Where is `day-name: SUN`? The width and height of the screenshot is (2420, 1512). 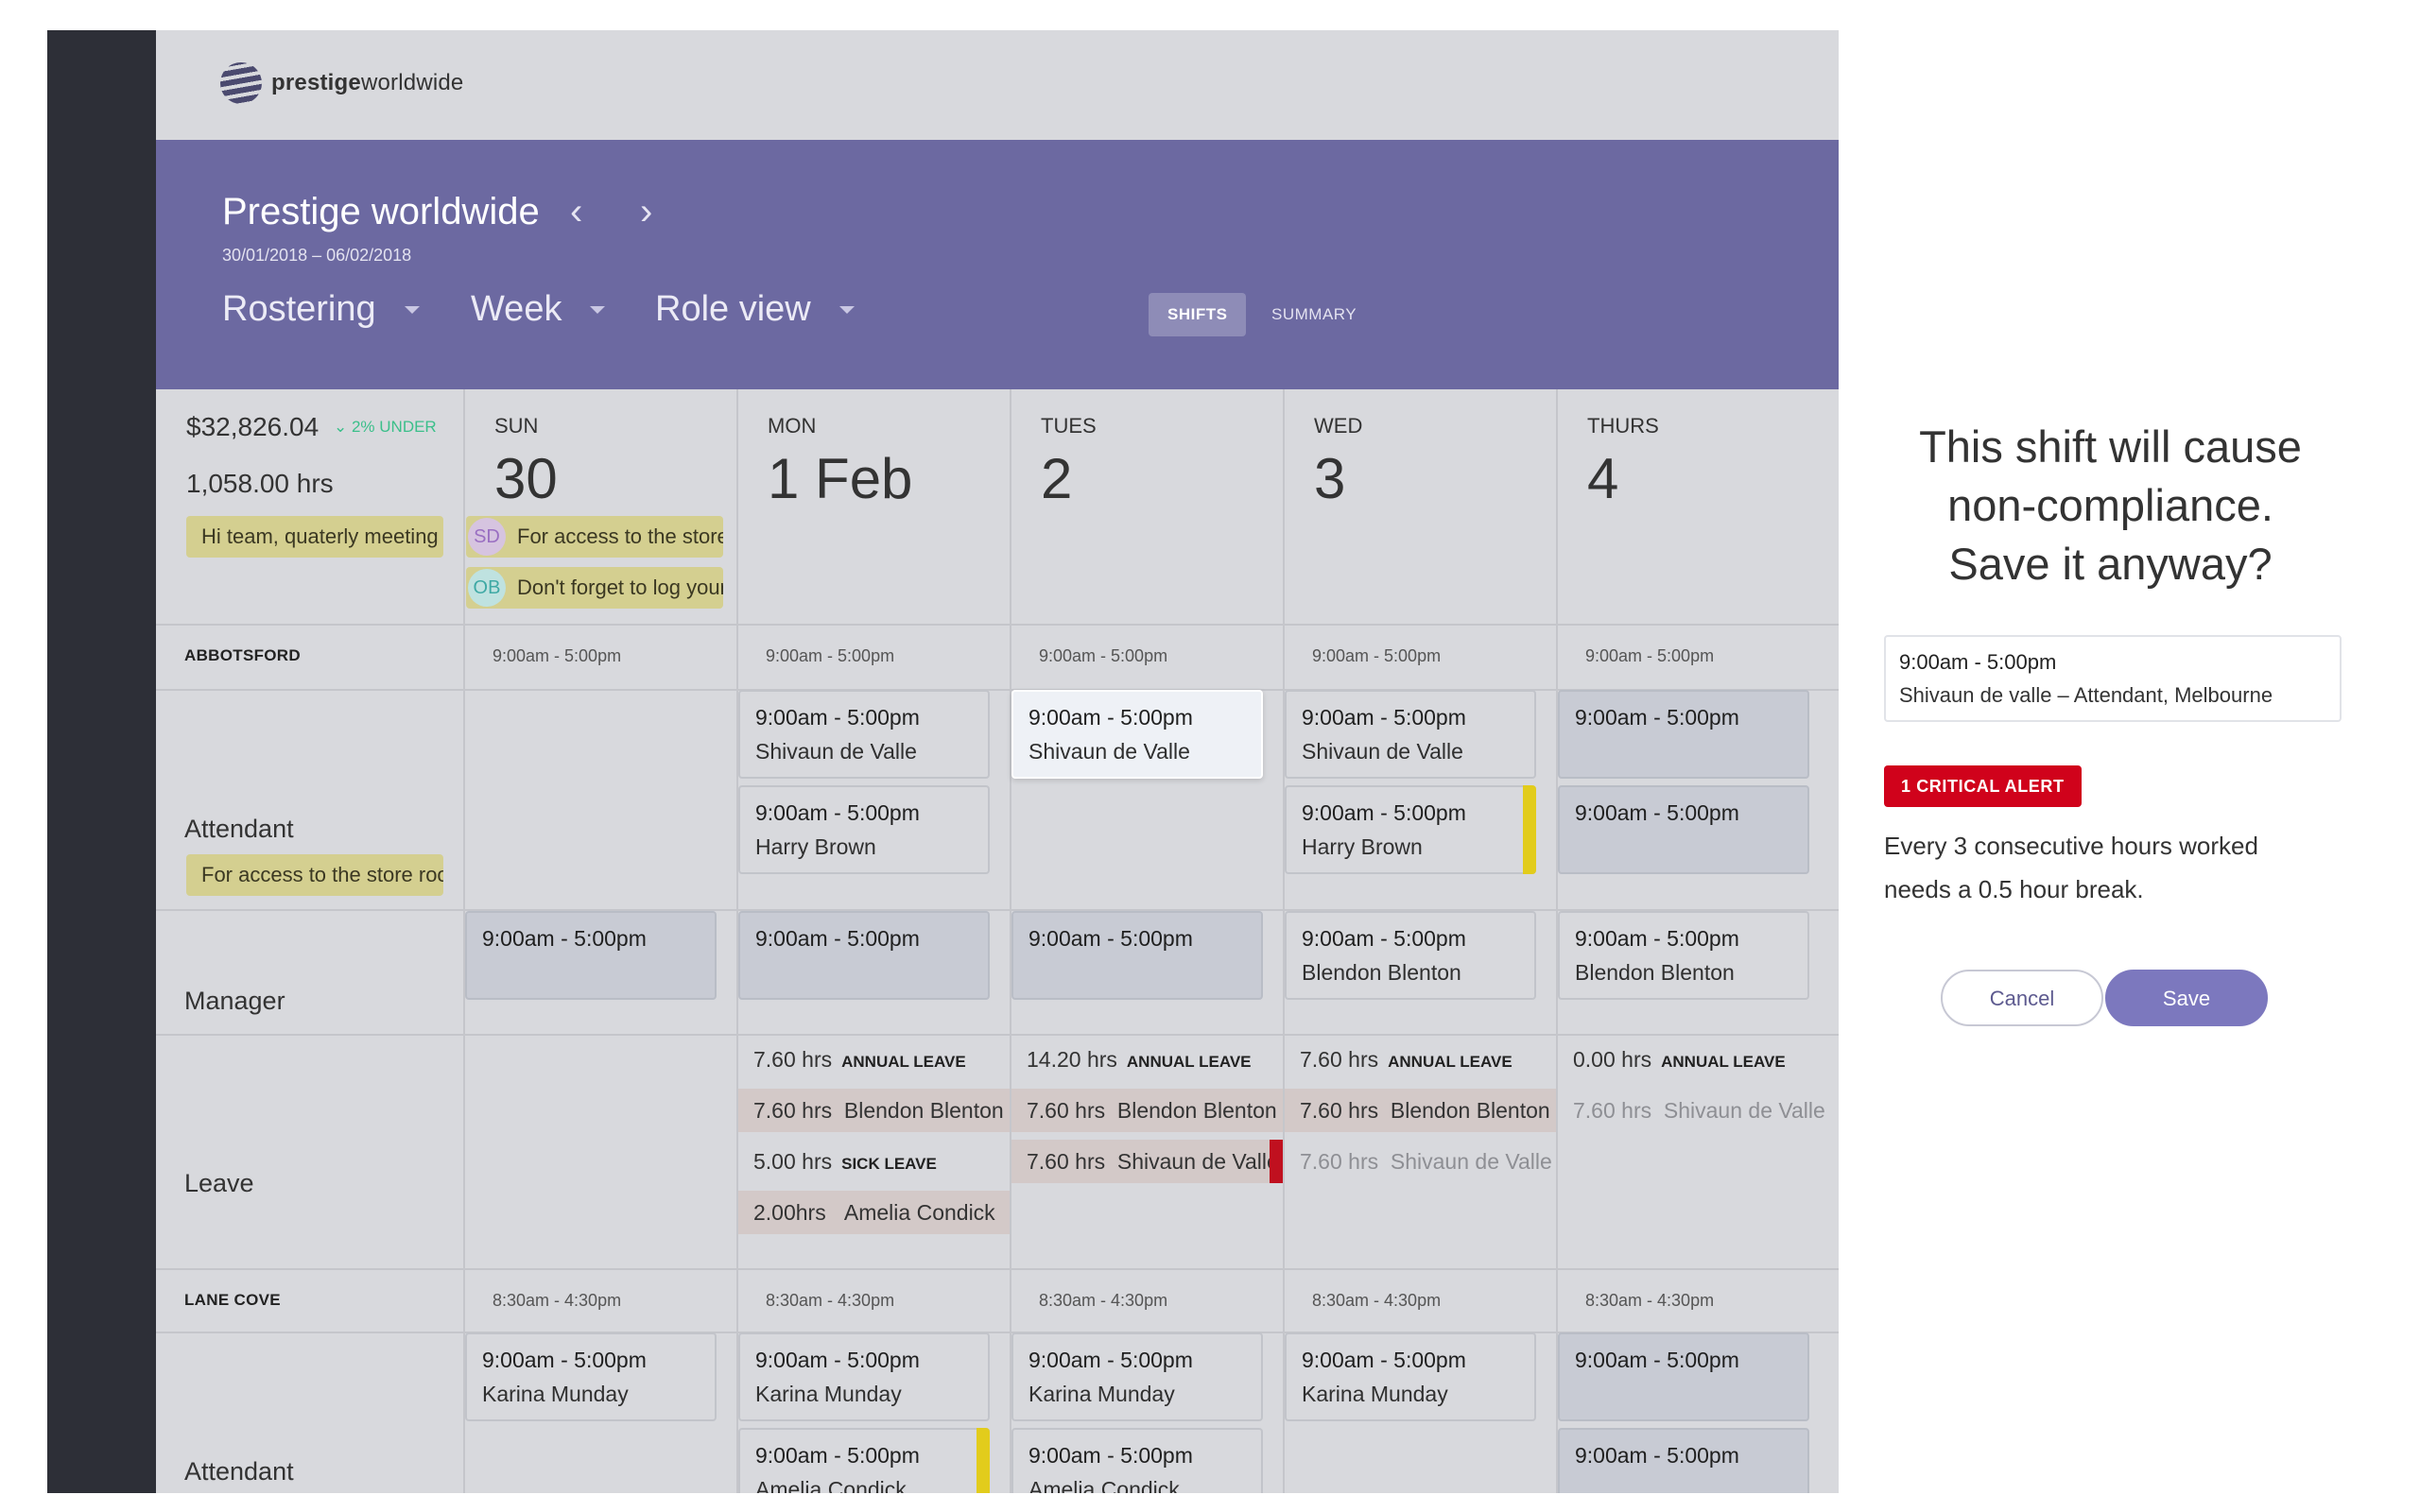 day-name: SUN is located at coordinates (516, 426).